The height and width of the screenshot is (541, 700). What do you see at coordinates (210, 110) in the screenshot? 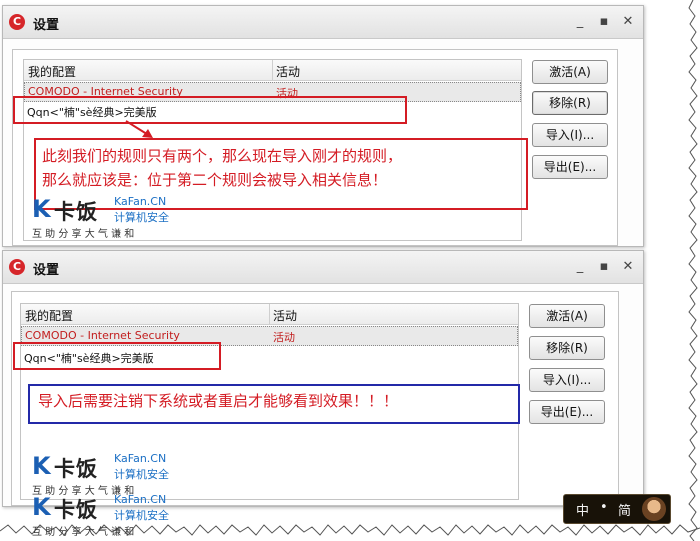
I see `highlight-new-rule` at bounding box center [210, 110].